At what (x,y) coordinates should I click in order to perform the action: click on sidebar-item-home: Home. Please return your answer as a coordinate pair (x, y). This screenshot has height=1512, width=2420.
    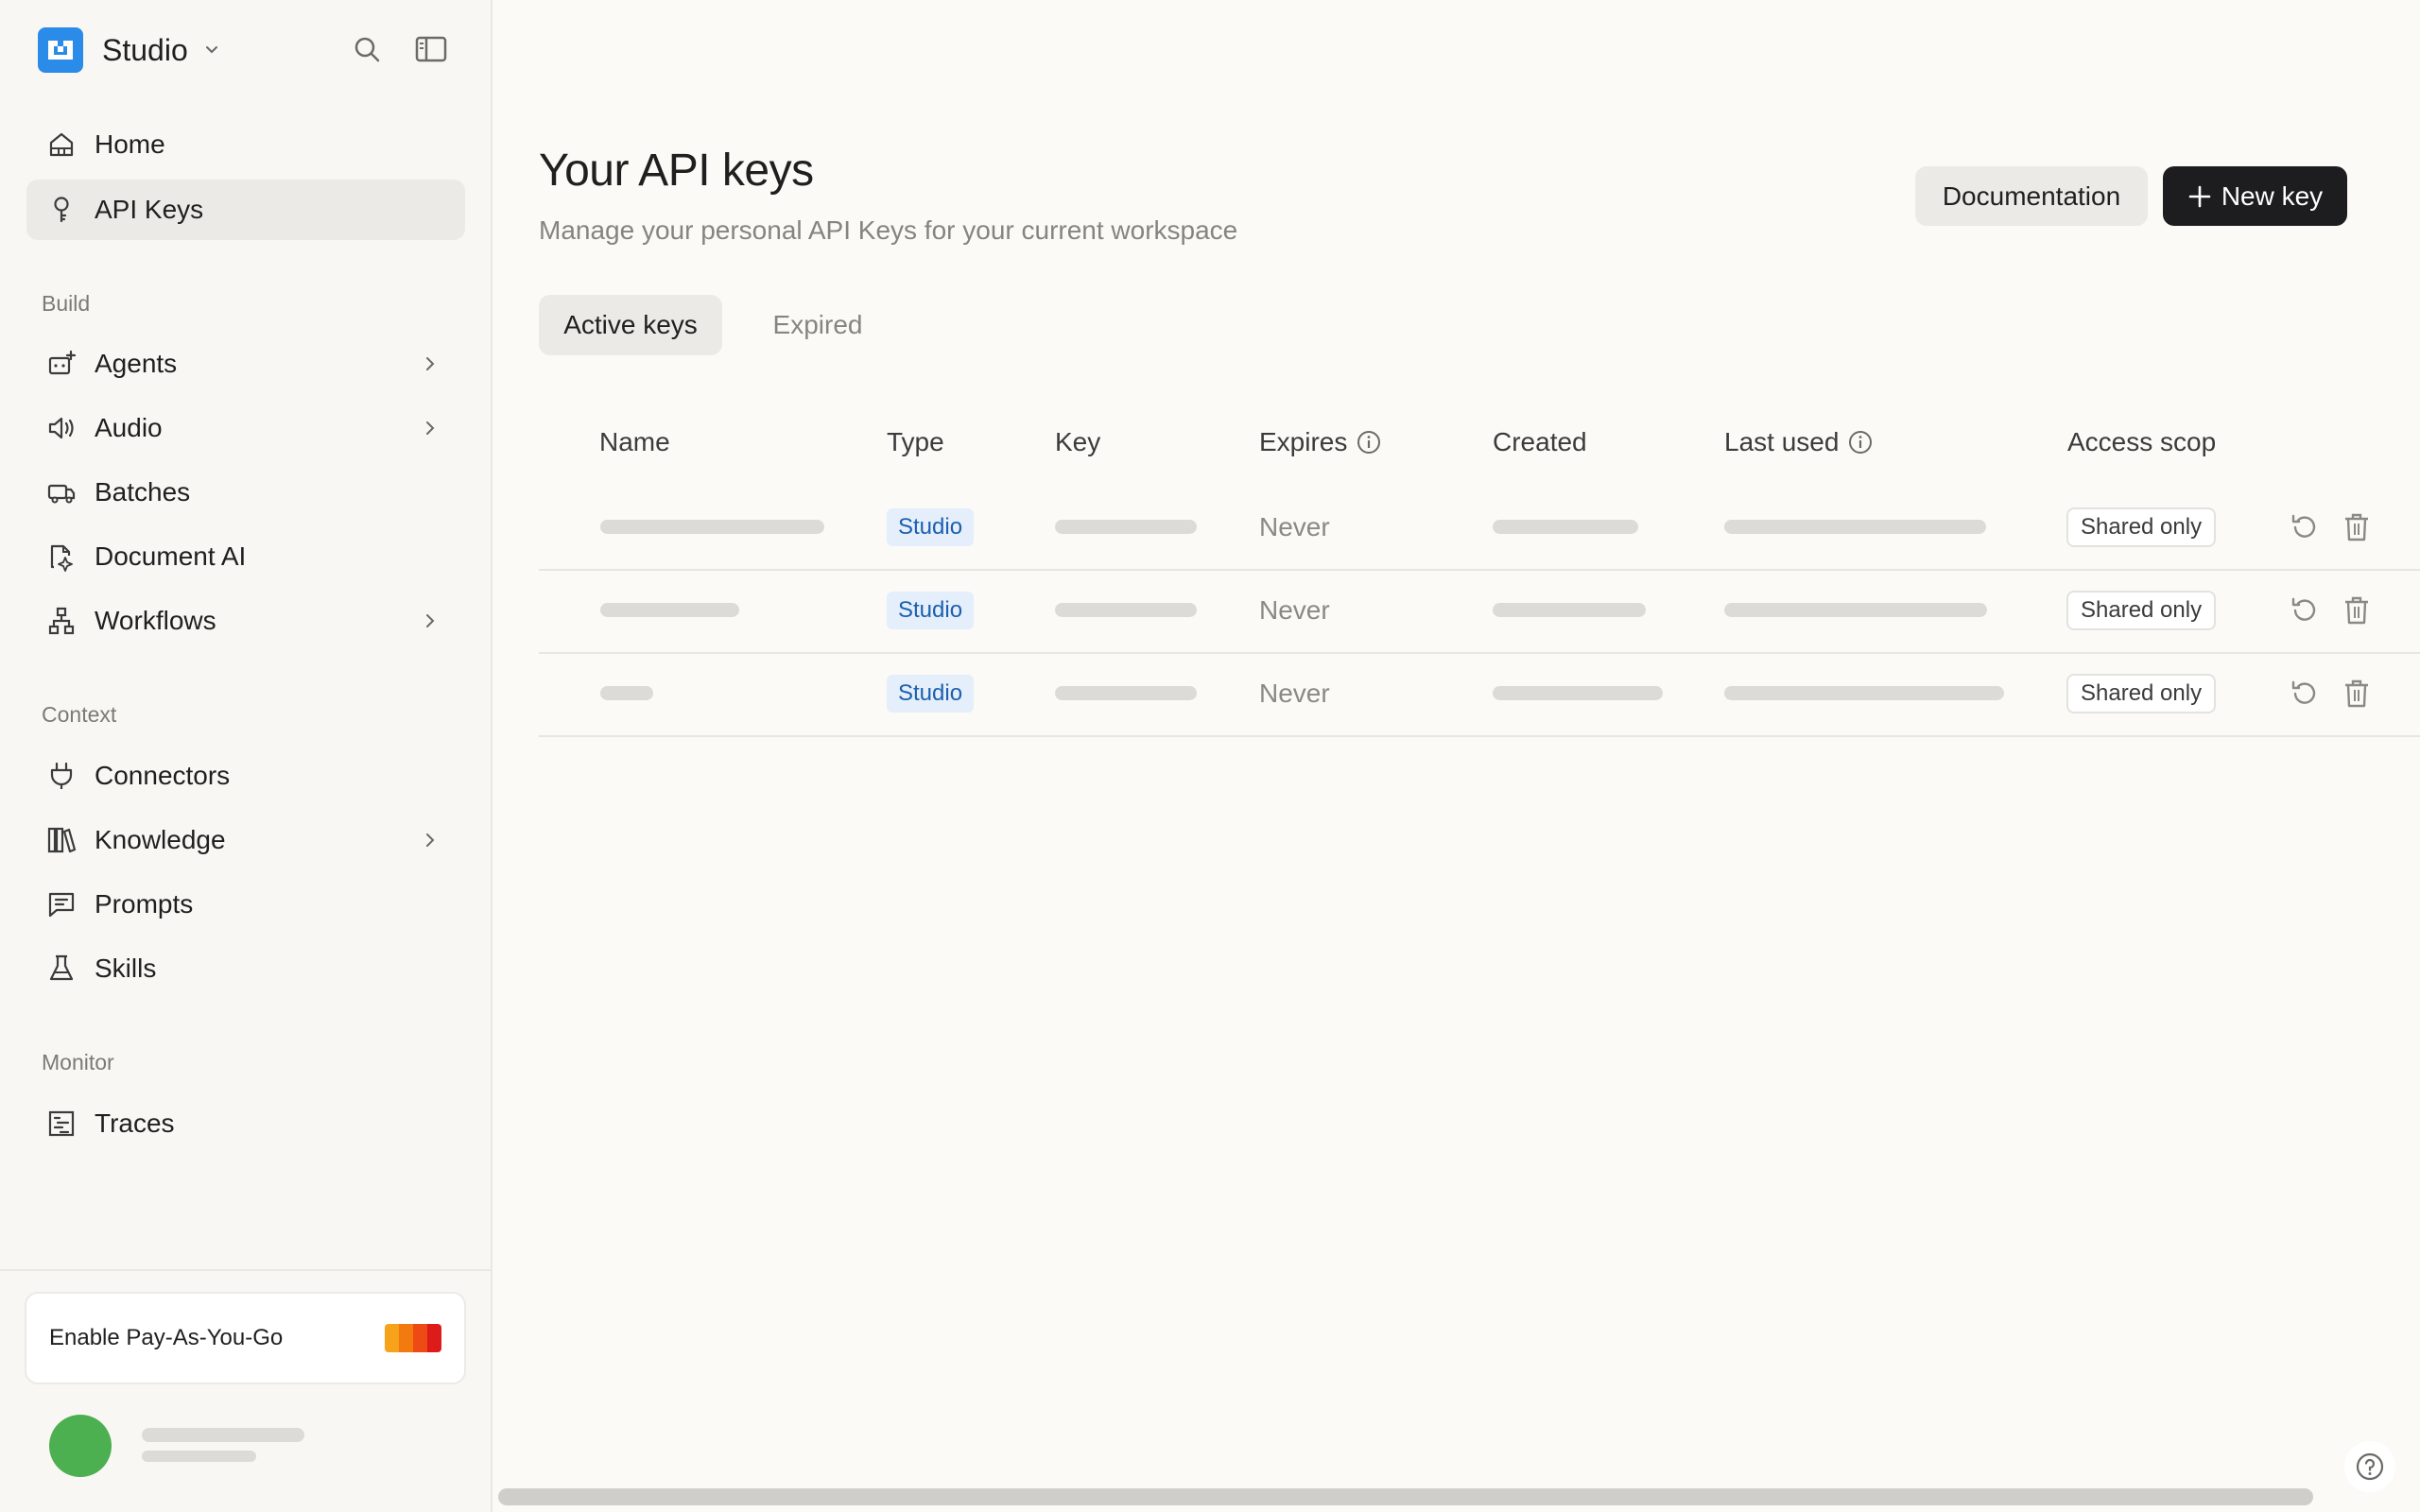
    Looking at the image, I should click on (245, 144).